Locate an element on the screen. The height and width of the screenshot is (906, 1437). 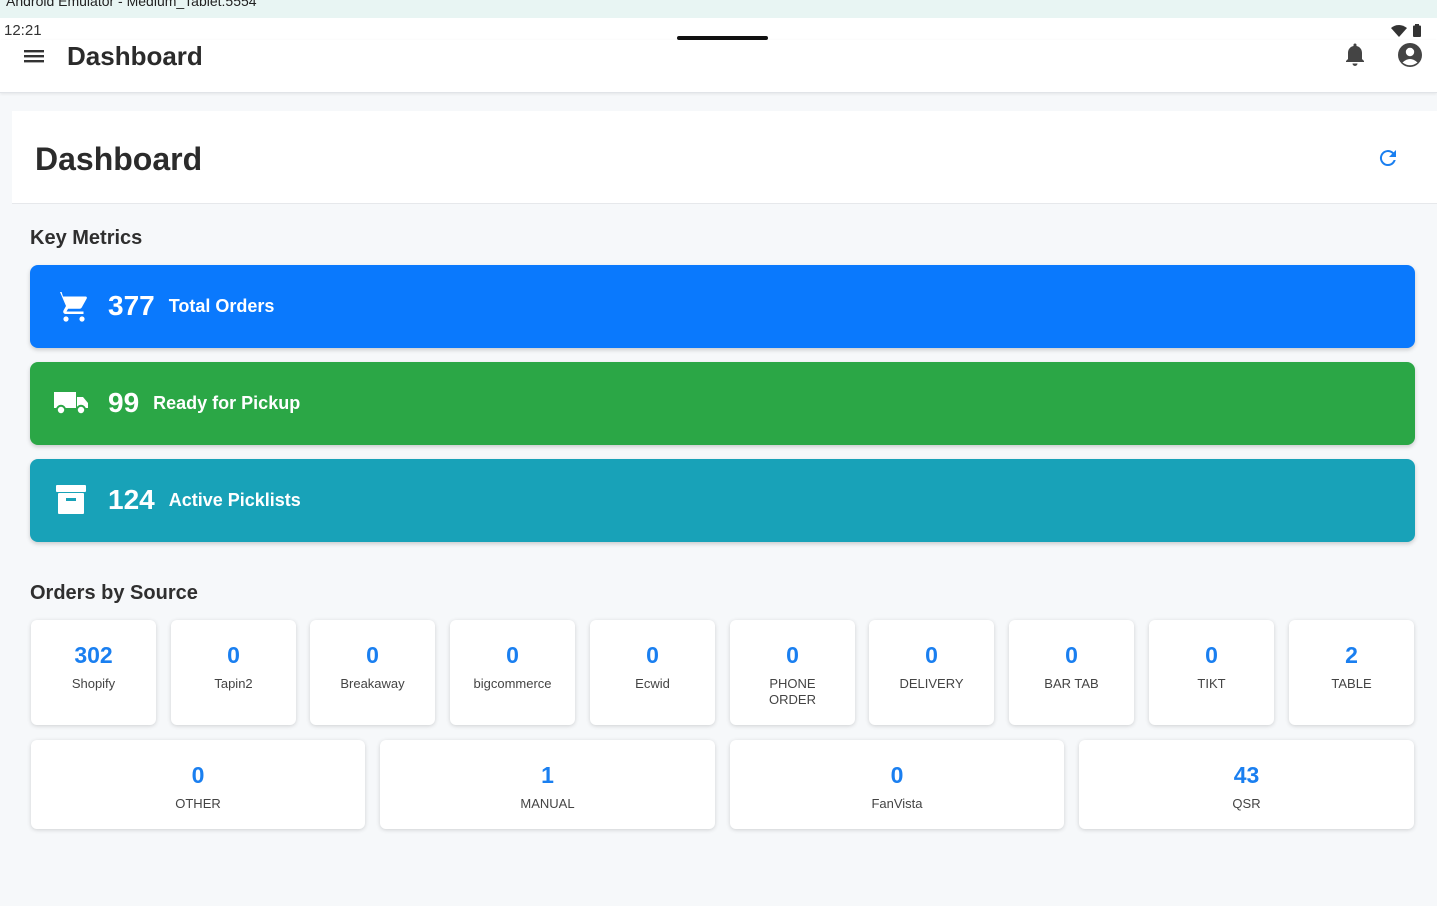
source-card-shopify: 302 Shopify is located at coordinates (93, 672).